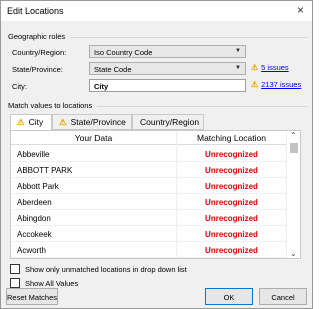 This screenshot has width=320, height=309. I want to click on your-data-cell: Abingdon, so click(34, 218).